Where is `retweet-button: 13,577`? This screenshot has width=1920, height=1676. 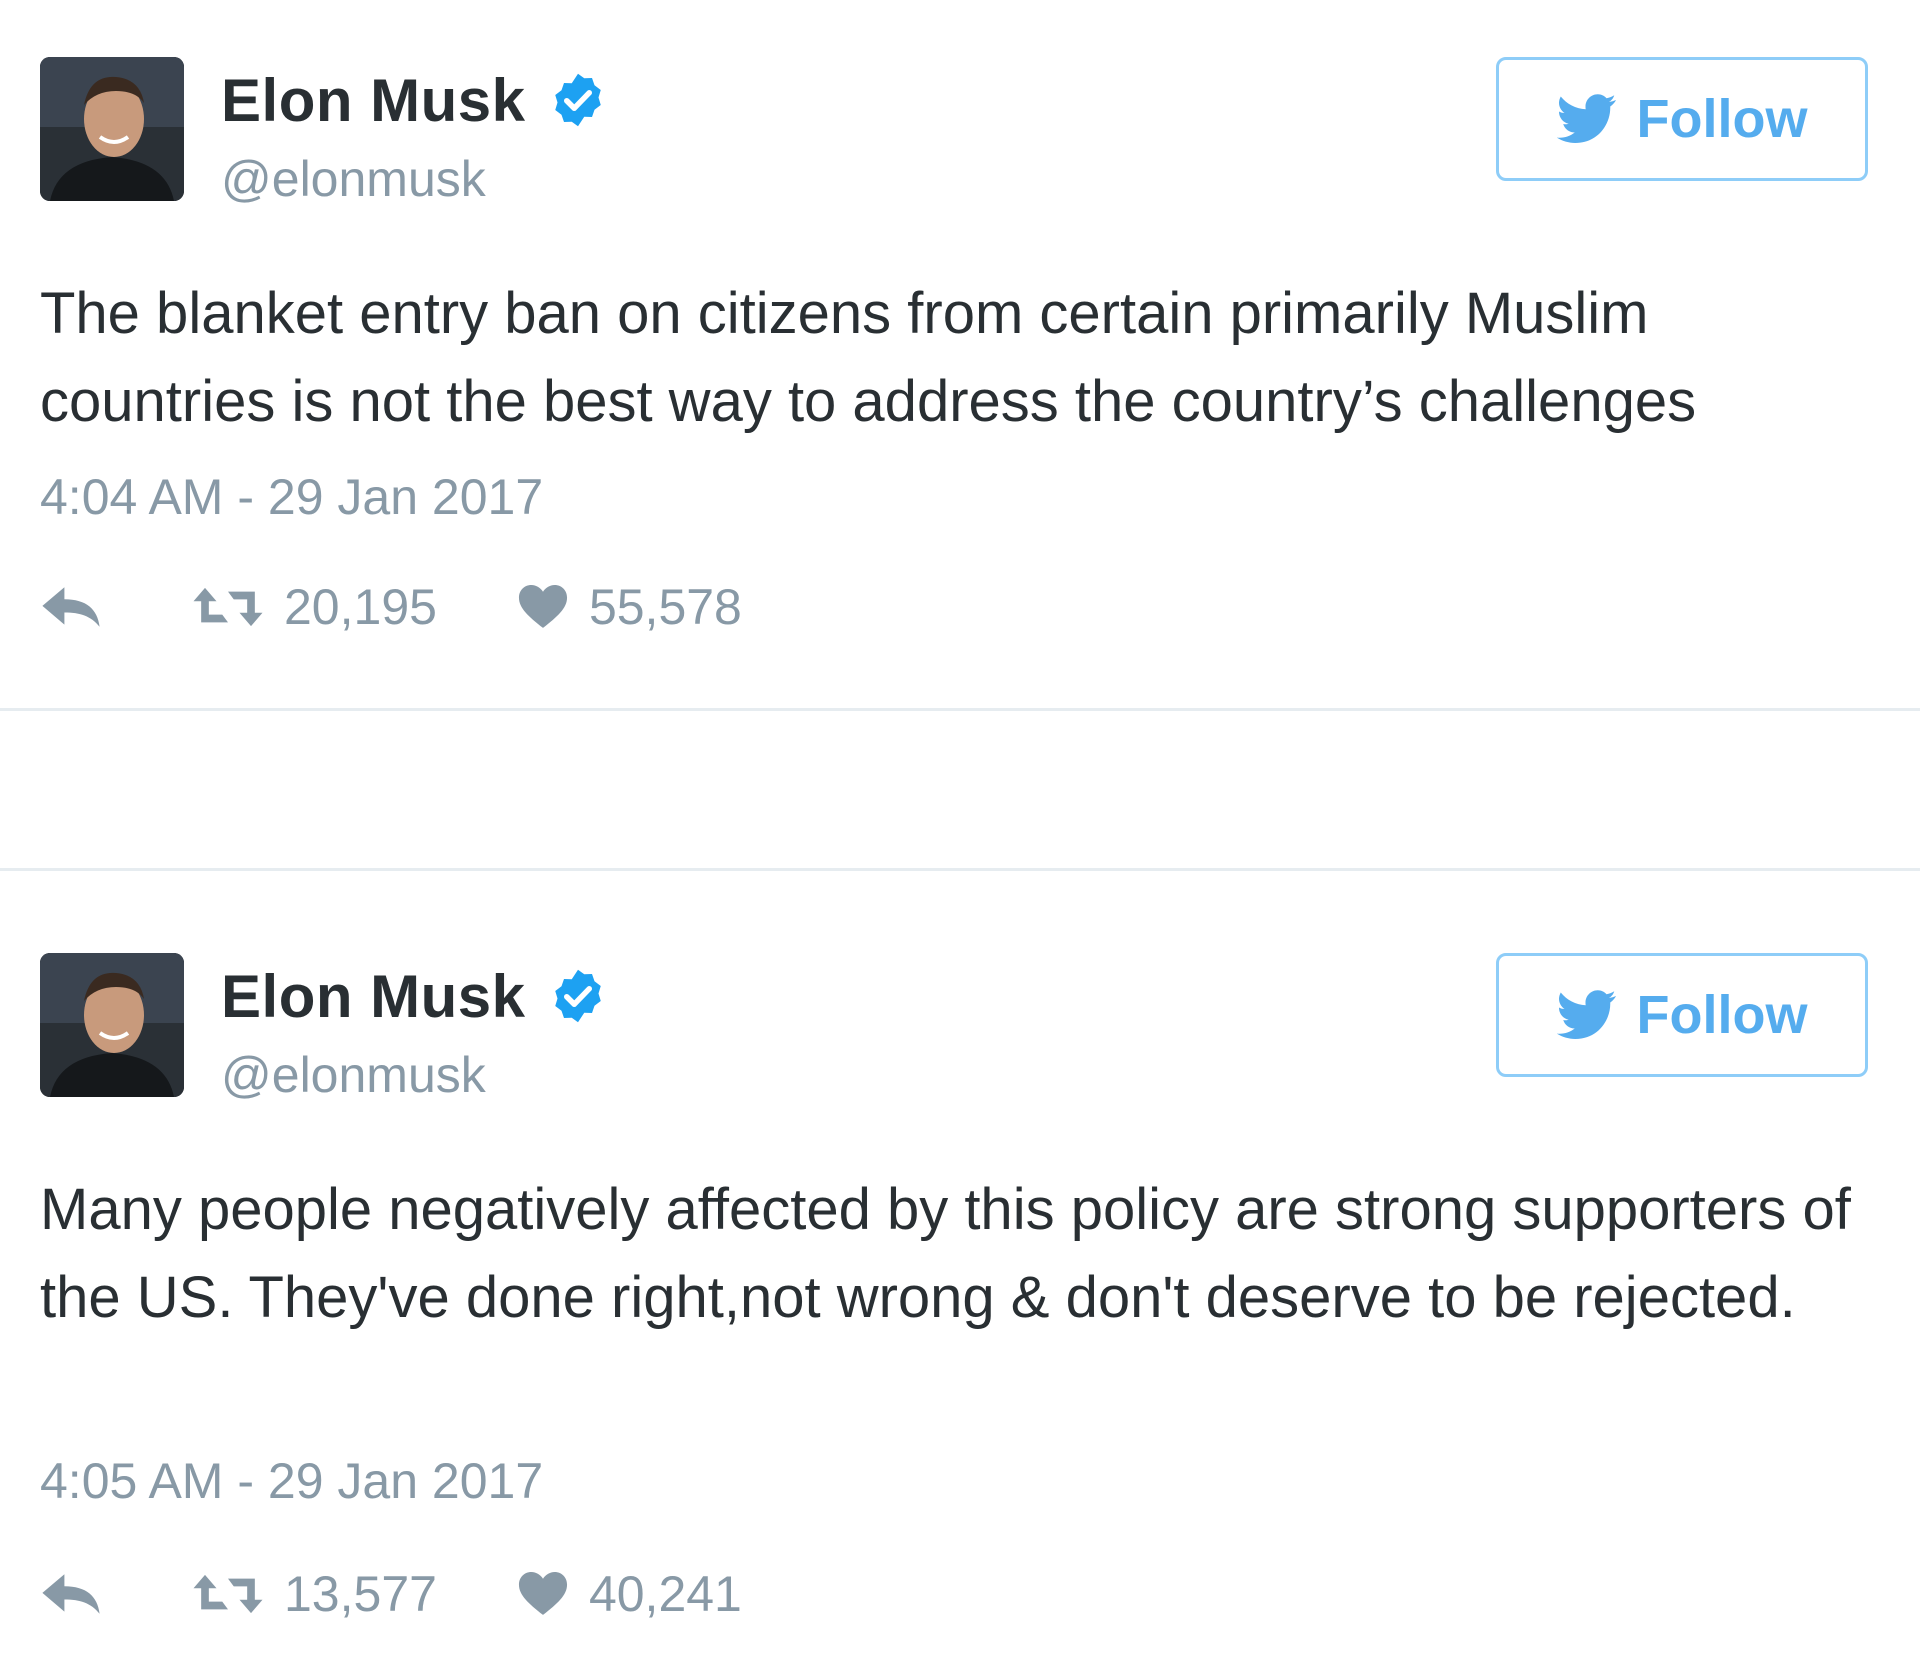
retweet-button: 13,577 is located at coordinates (314, 1594).